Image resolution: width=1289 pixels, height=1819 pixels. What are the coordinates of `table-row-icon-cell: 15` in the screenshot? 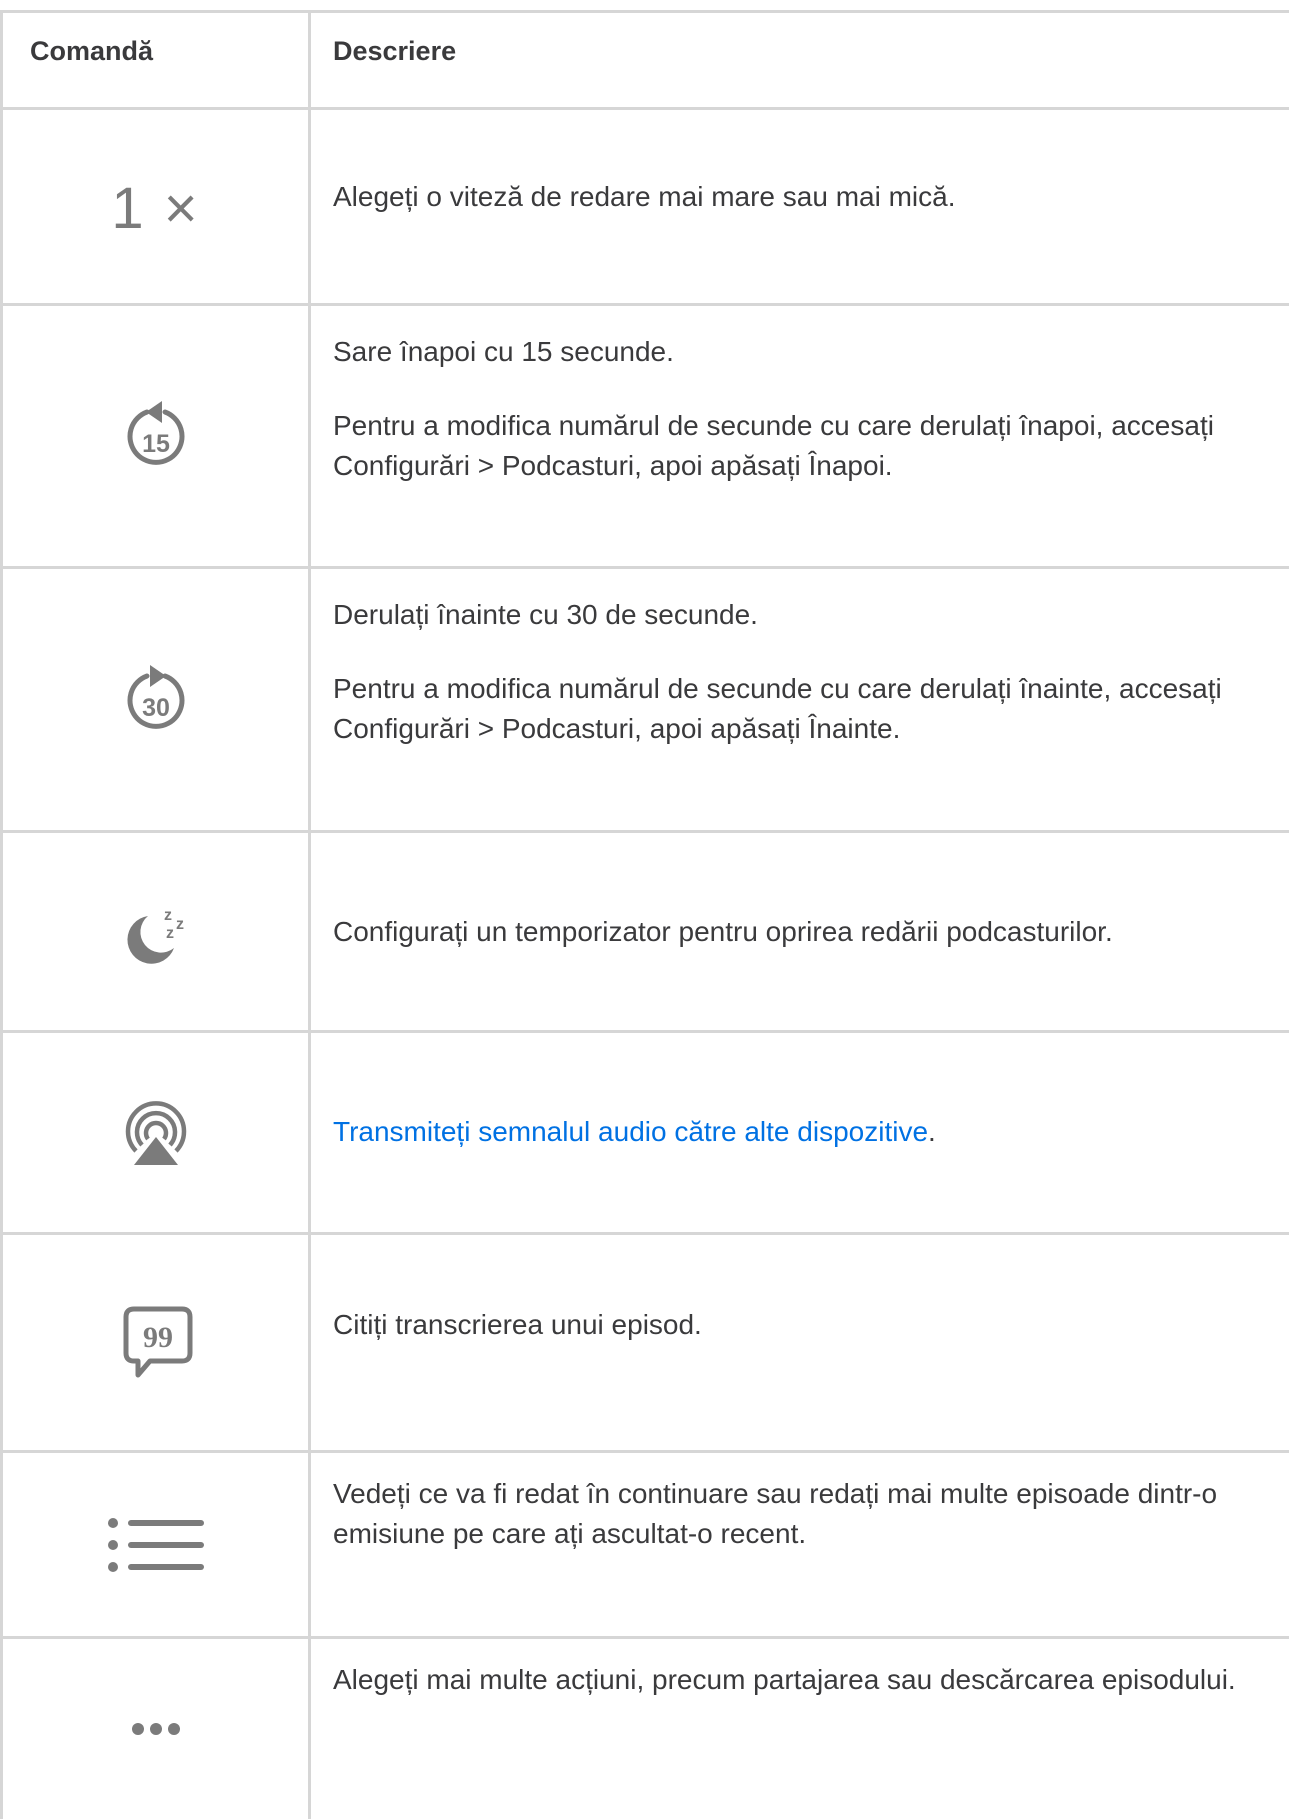 It's located at (155, 436).